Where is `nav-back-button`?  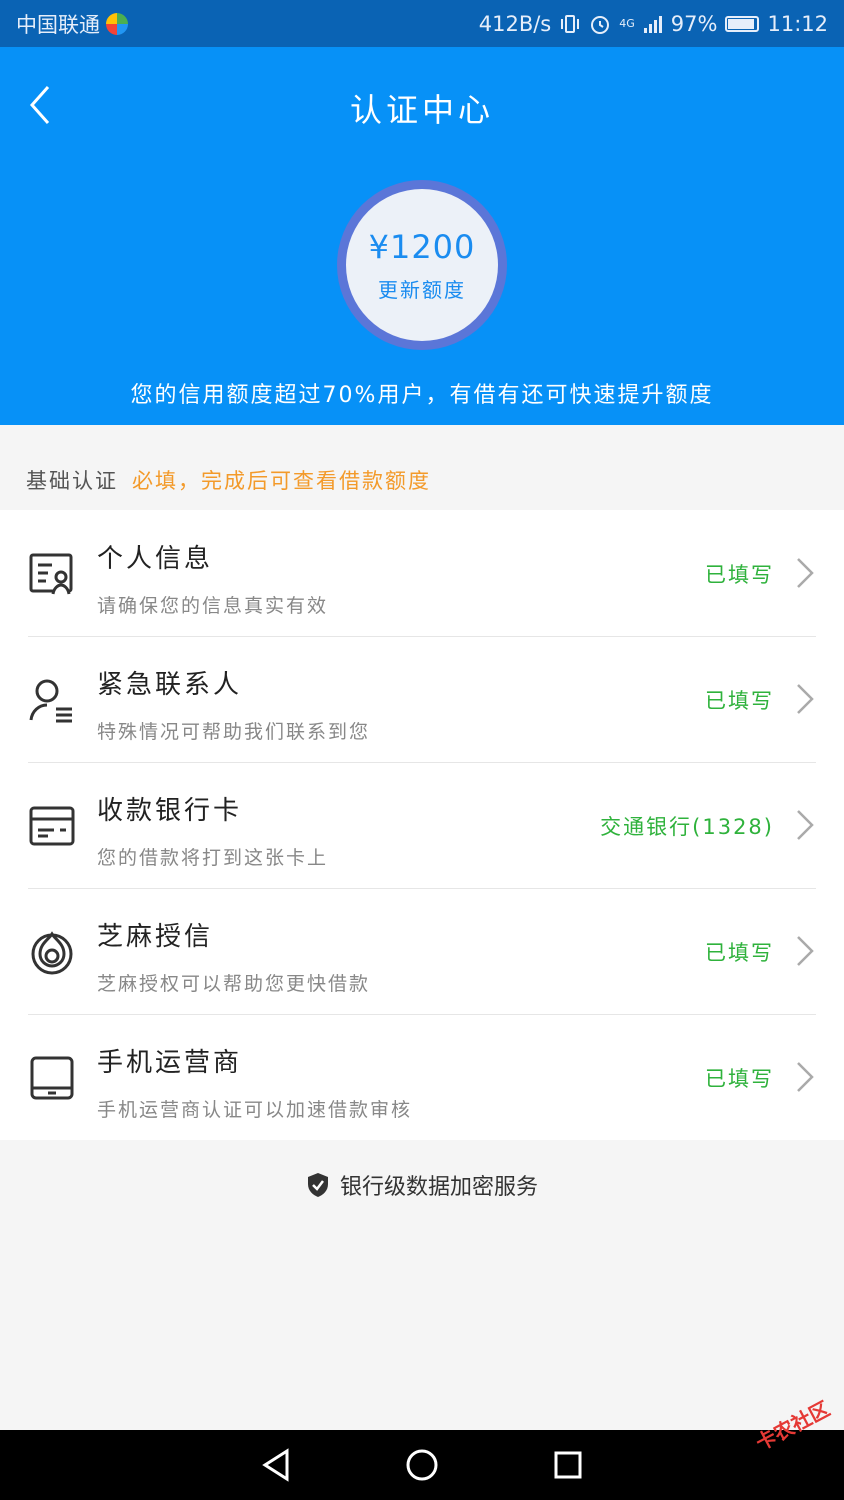 nav-back-button is located at coordinates (276, 1465).